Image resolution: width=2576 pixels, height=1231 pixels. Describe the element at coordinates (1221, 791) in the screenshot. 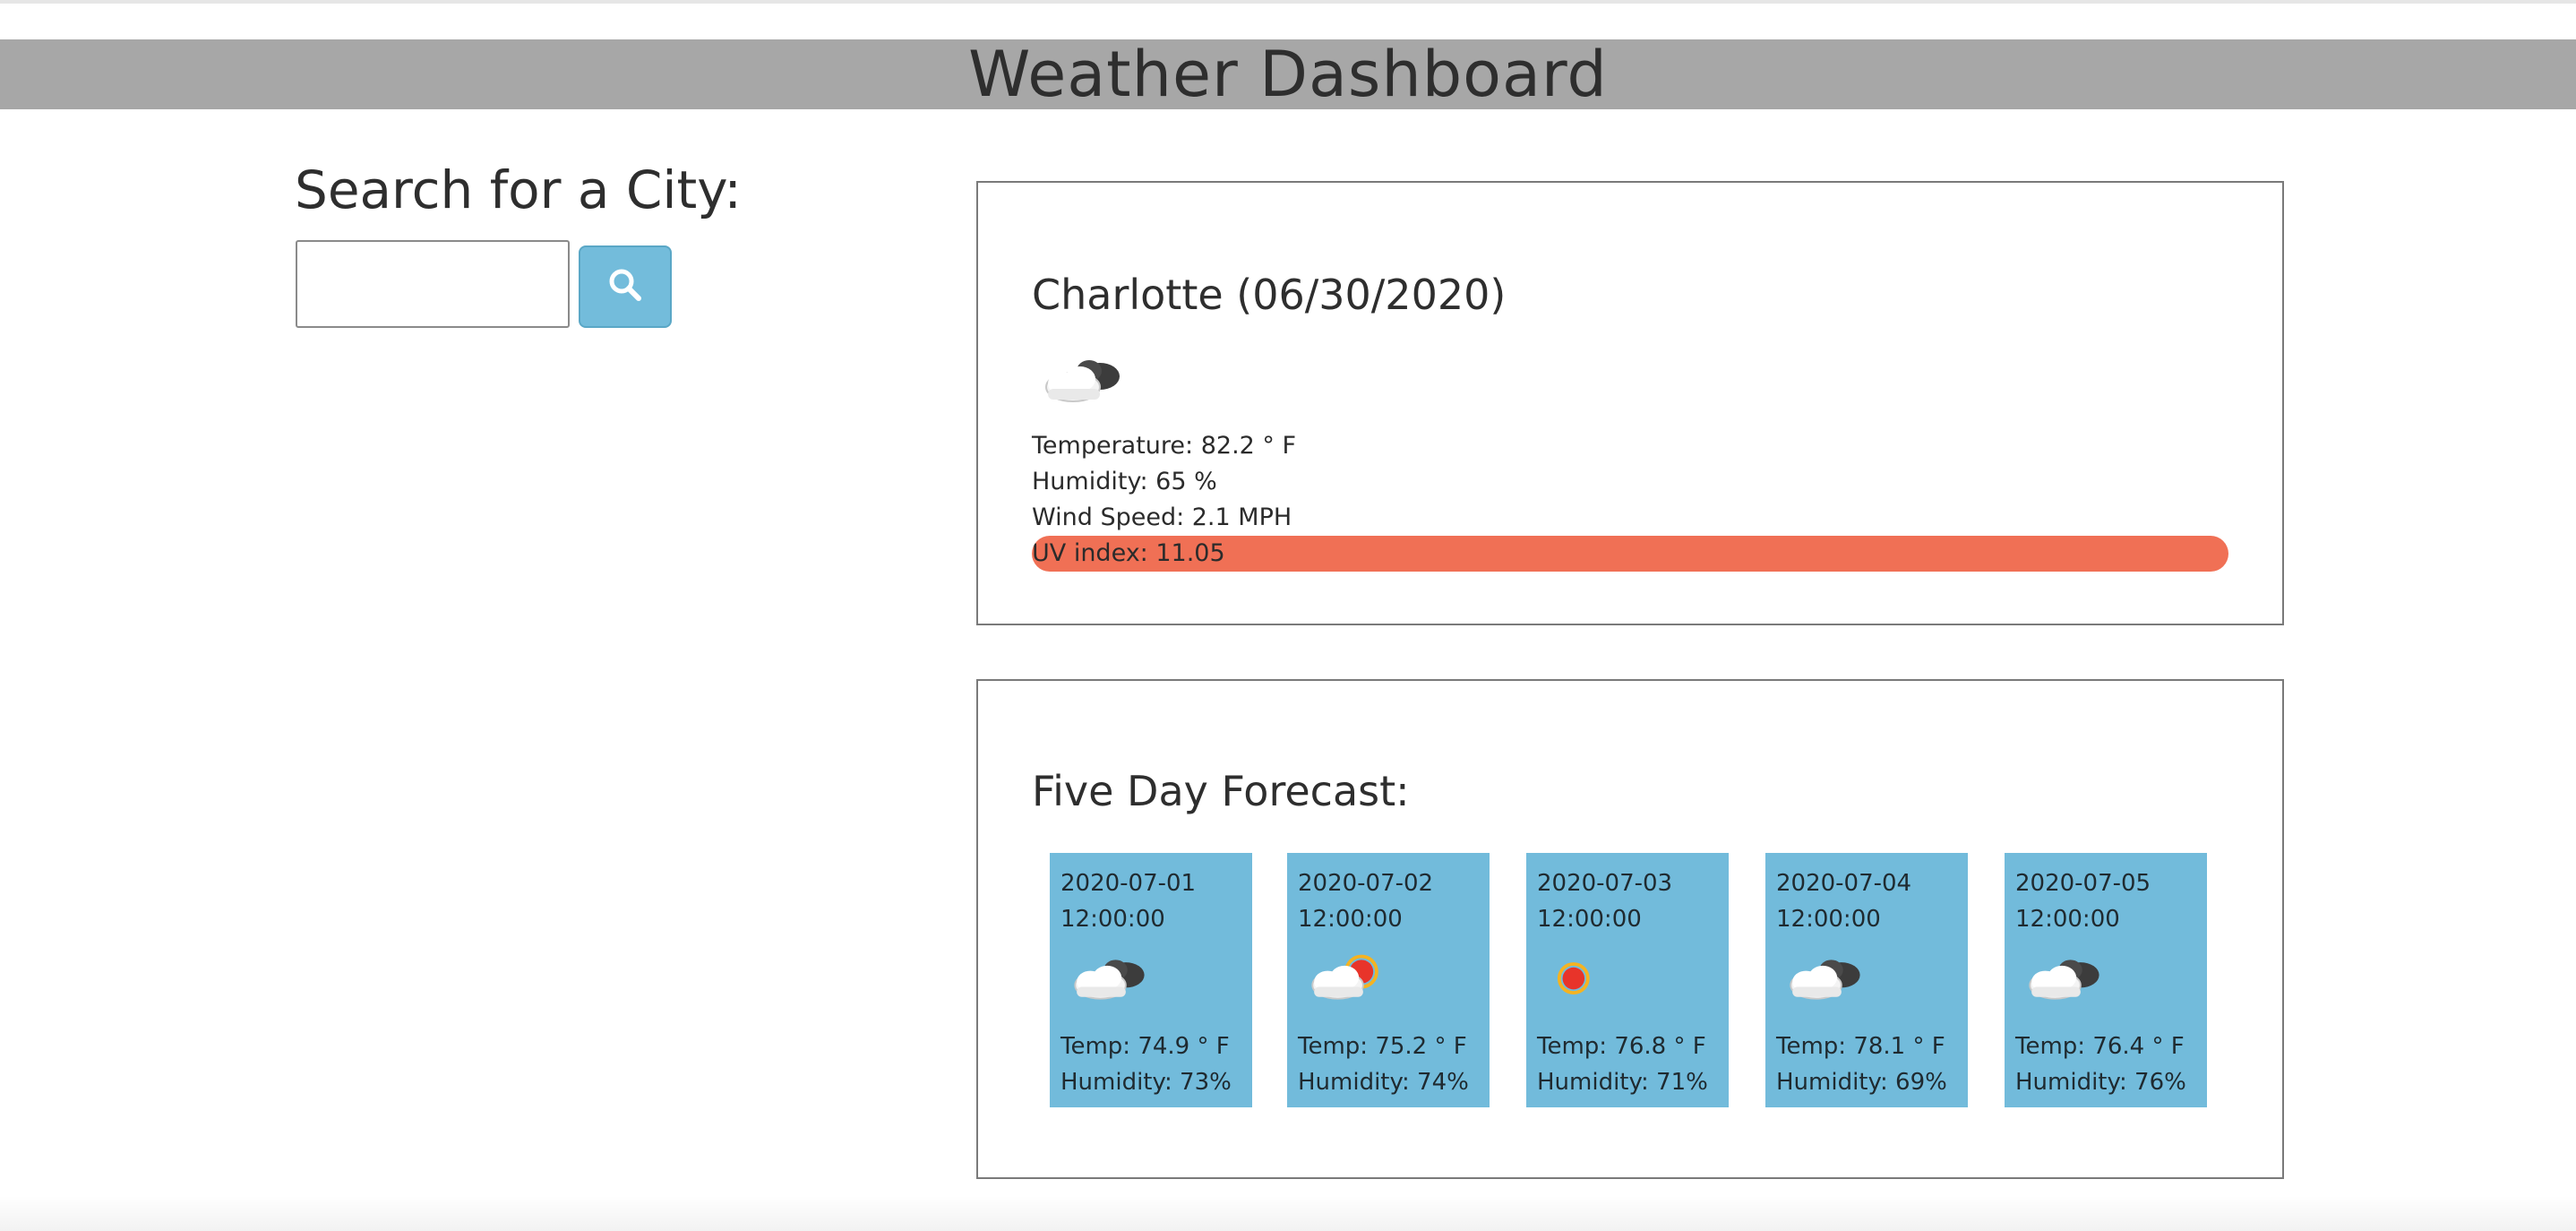

I see `forecast-title: Five Day Forecast:` at that location.